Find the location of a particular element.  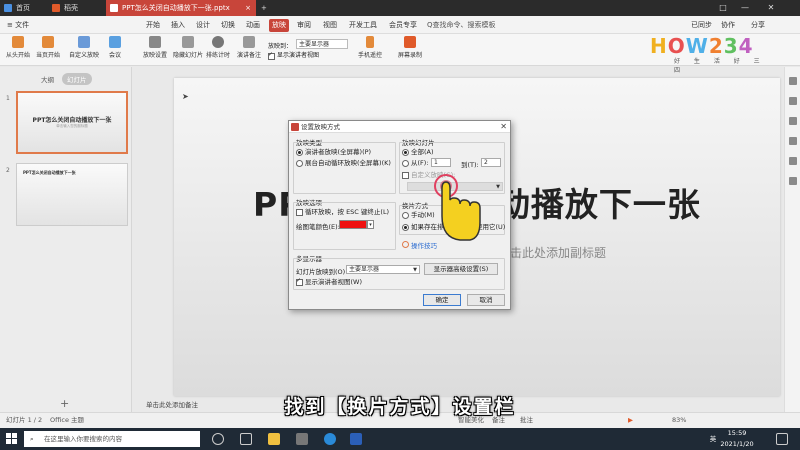

monitor-select: 主要显示器 ▼ is located at coordinates (383, 269).